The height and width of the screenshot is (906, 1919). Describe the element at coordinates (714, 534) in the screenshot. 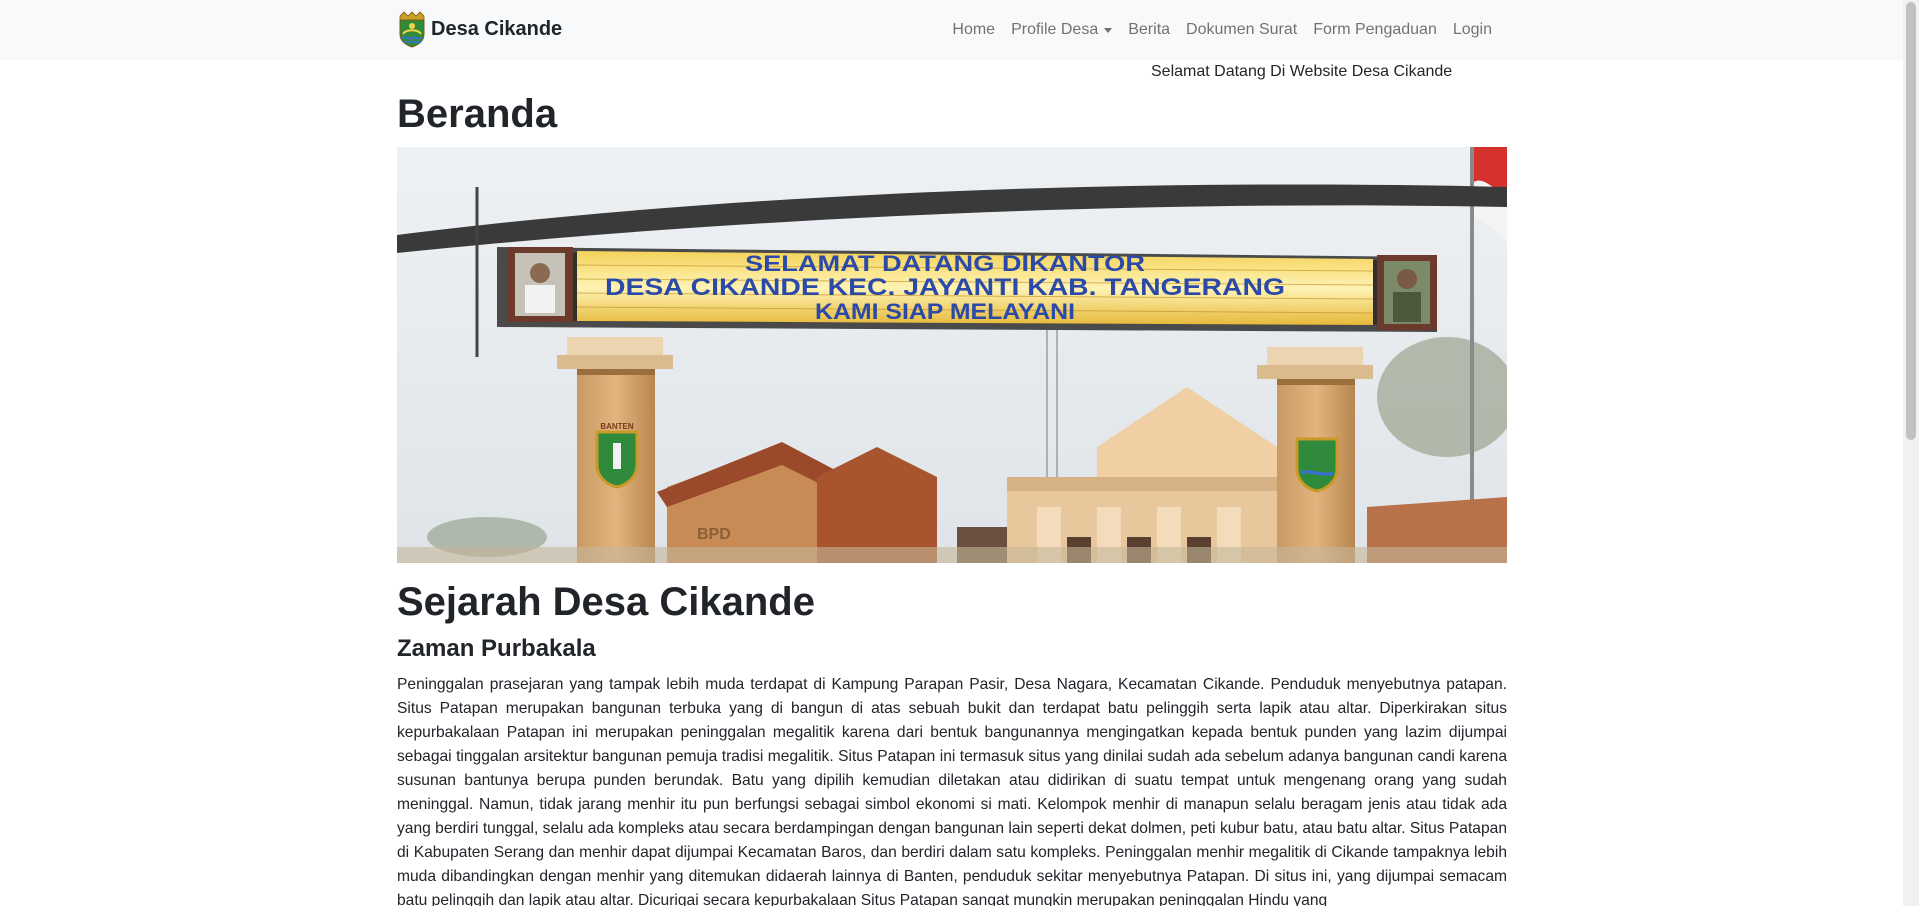

I see `building-label: BPD` at that location.